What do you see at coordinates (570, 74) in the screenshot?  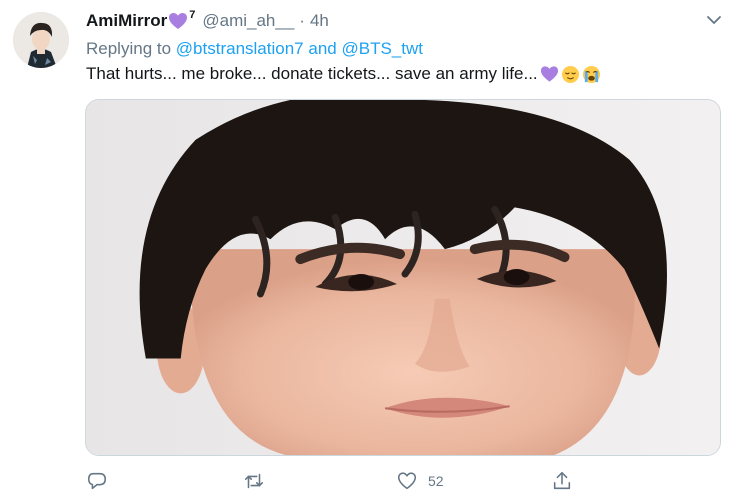 I see `relieved-face-icon` at bounding box center [570, 74].